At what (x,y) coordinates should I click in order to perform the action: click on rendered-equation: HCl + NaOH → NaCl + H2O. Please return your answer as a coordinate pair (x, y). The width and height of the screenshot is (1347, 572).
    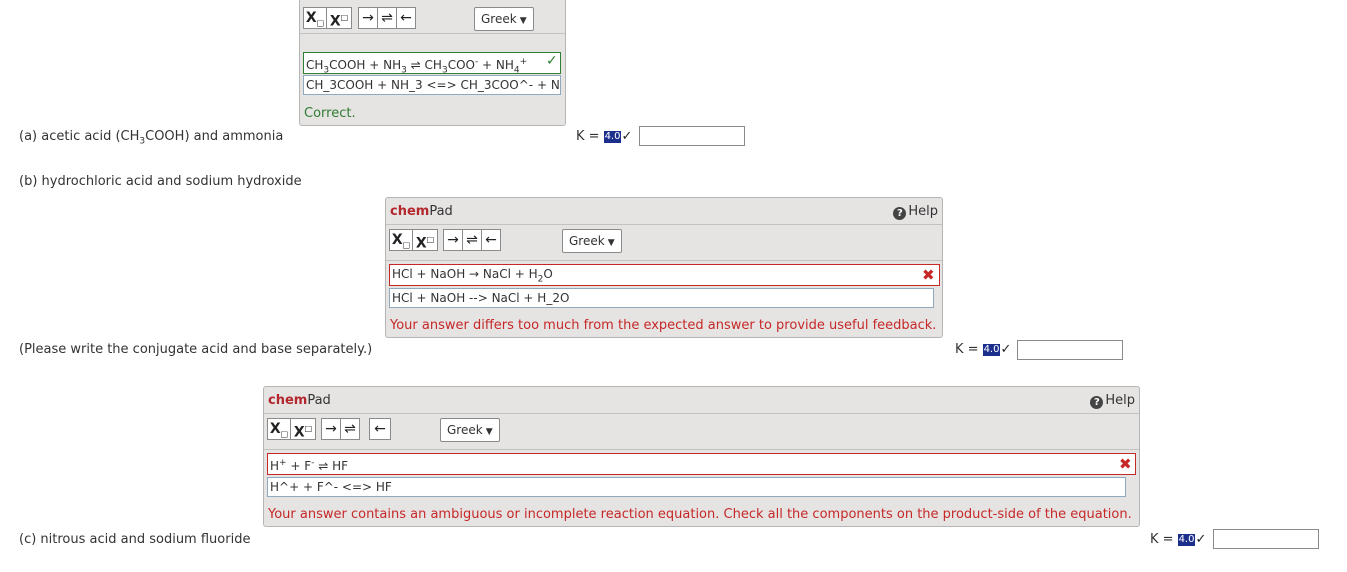
    Looking at the image, I should click on (664, 275).